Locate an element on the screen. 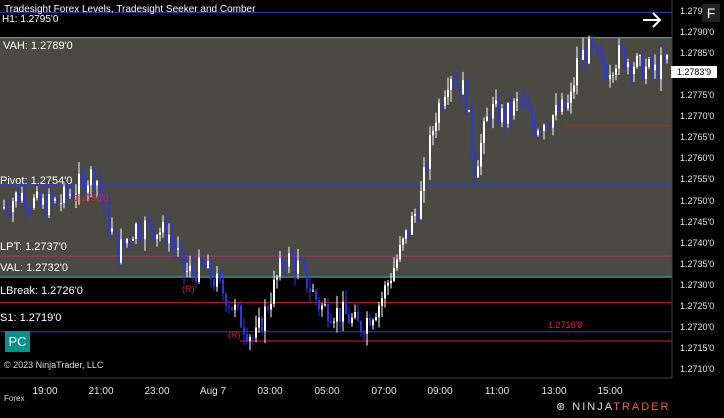 This screenshot has width=724, height=418. level-label-val: VAL: 1.2732'0 is located at coordinates (34, 268).